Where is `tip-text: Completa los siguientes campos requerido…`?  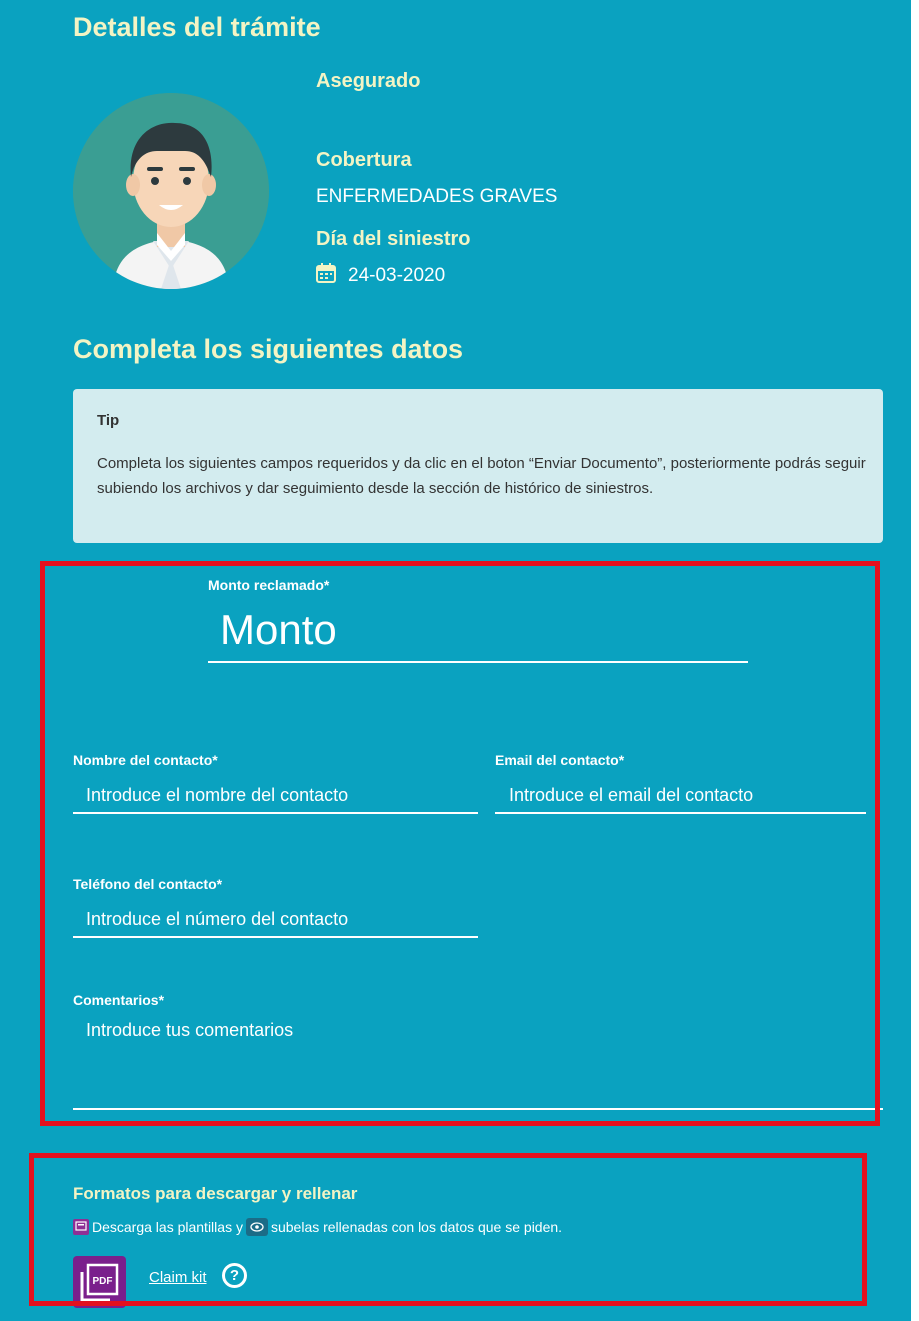 tip-text: Completa los siguientes campos requerido… is located at coordinates (481, 476).